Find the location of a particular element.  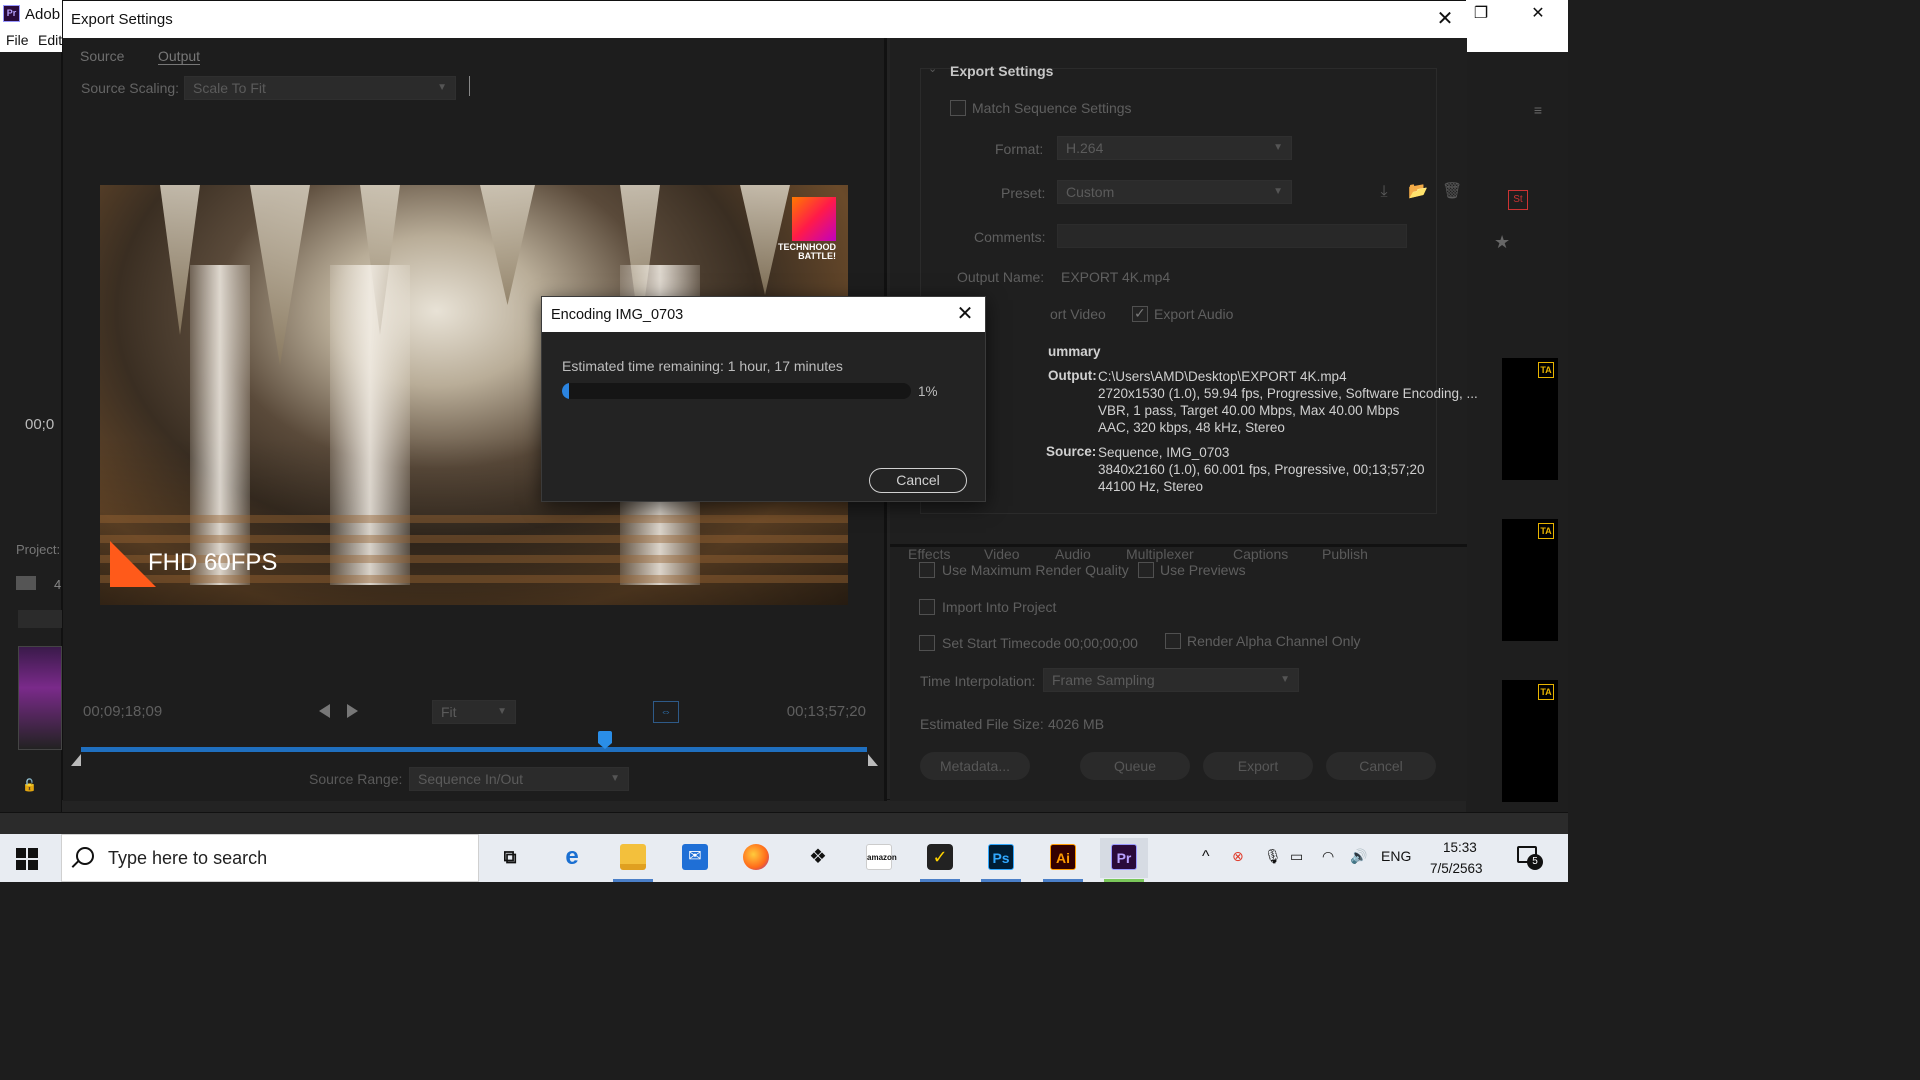

channel-logo-text: TECHNHOOD BATTLE! is located at coordinates (807, 251).